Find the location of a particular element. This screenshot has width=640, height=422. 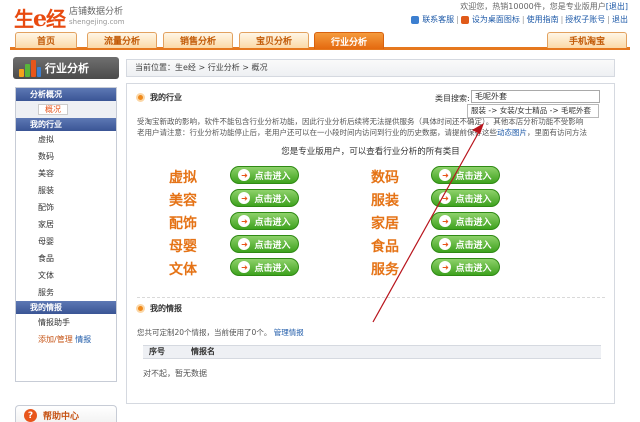

dynamic-image-link: 动态图片 is located at coordinates (512, 132).